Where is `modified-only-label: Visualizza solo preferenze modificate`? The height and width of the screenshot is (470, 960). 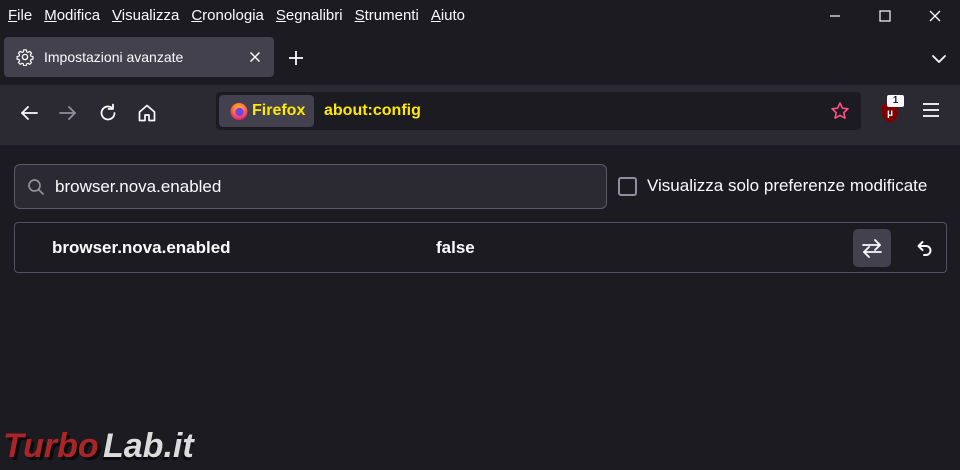 modified-only-label: Visualizza solo preferenze modificate is located at coordinates (787, 186).